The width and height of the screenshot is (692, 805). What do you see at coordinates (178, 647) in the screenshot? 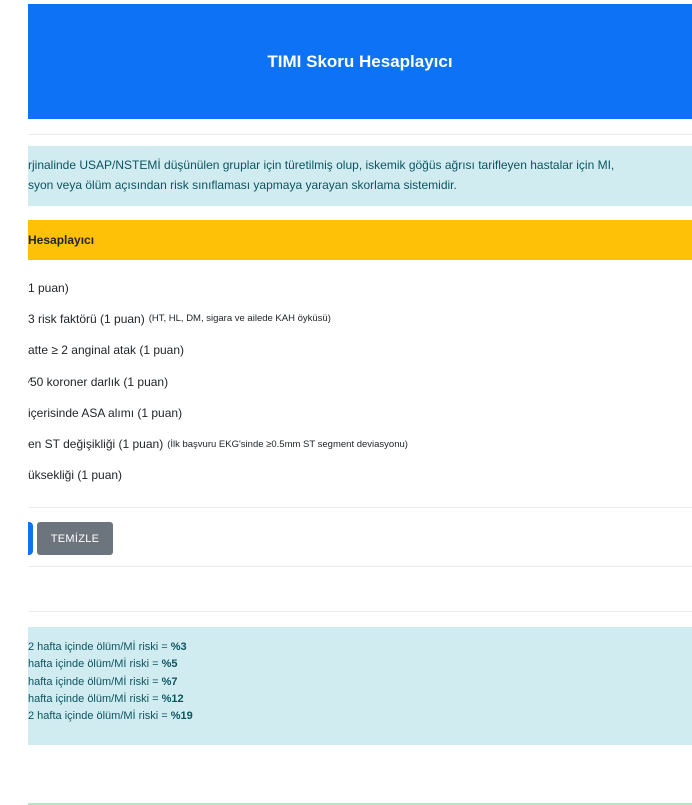
I see `risk-value: %3` at bounding box center [178, 647].